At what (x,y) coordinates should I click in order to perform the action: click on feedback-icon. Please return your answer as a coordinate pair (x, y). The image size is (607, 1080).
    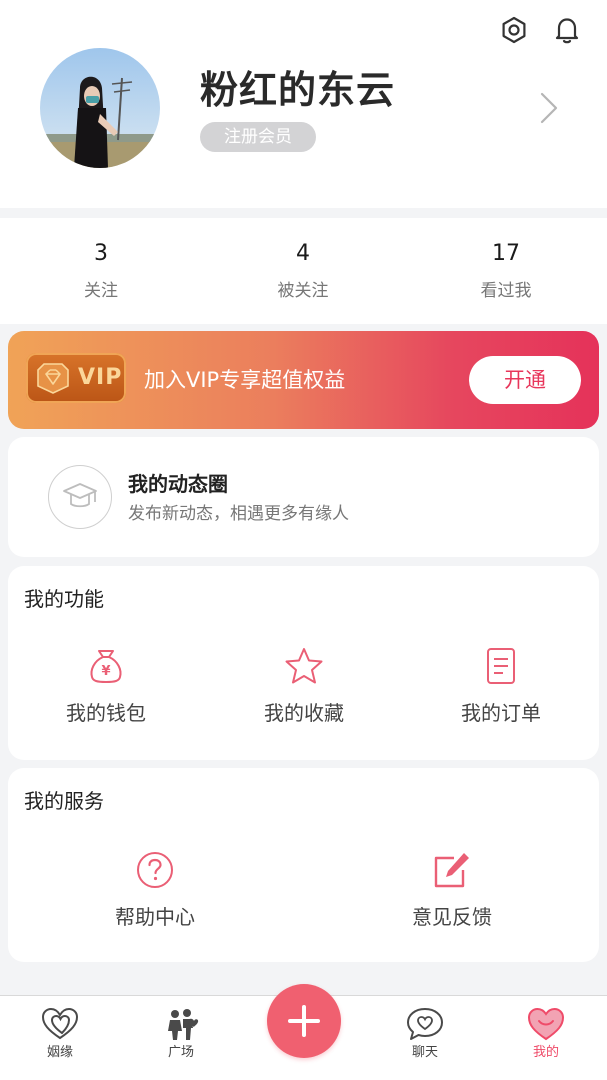
    Looking at the image, I should click on (451, 870).